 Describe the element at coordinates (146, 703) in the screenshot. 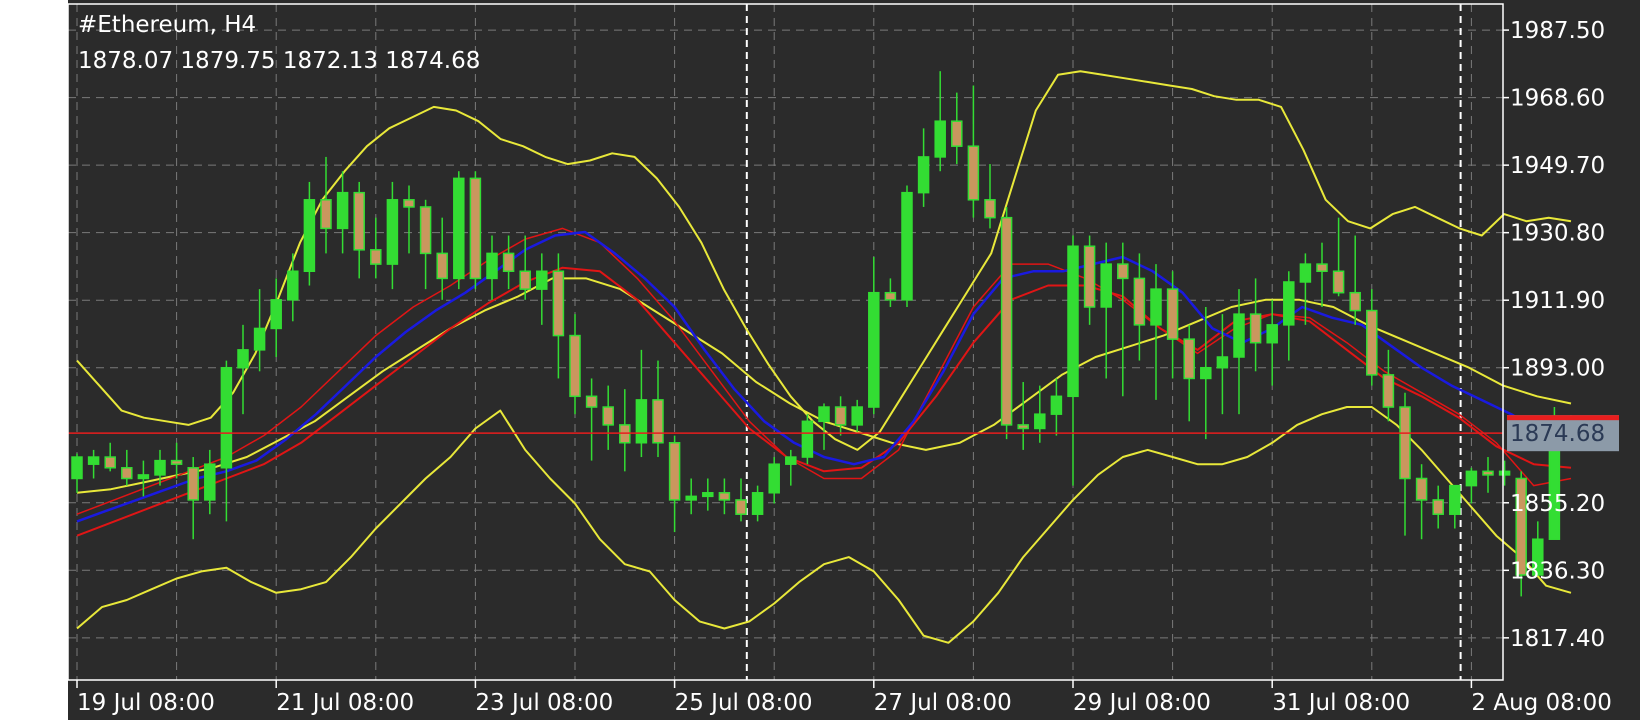

I see `x-tick-label: 19 Jul 08:00` at that location.